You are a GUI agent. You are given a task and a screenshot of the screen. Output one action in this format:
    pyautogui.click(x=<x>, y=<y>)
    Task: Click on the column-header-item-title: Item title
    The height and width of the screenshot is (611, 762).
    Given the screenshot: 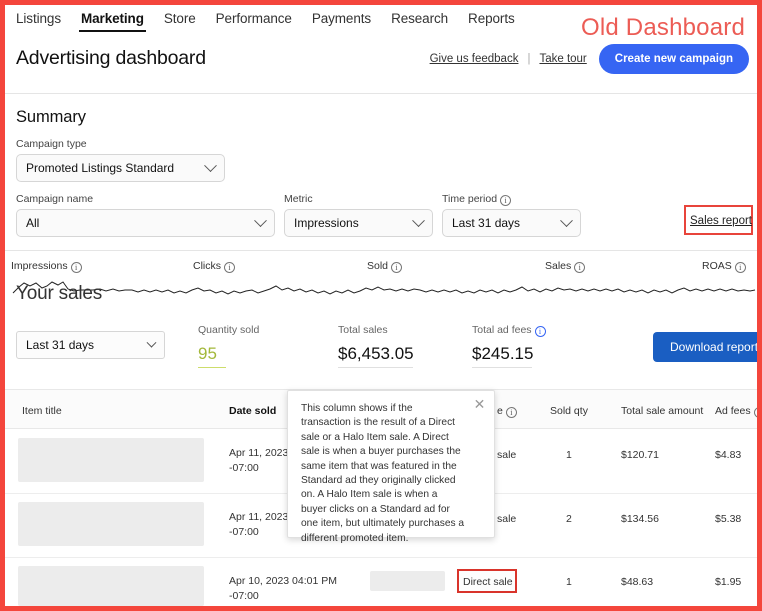 What is the action you would take?
    pyautogui.click(x=42, y=411)
    